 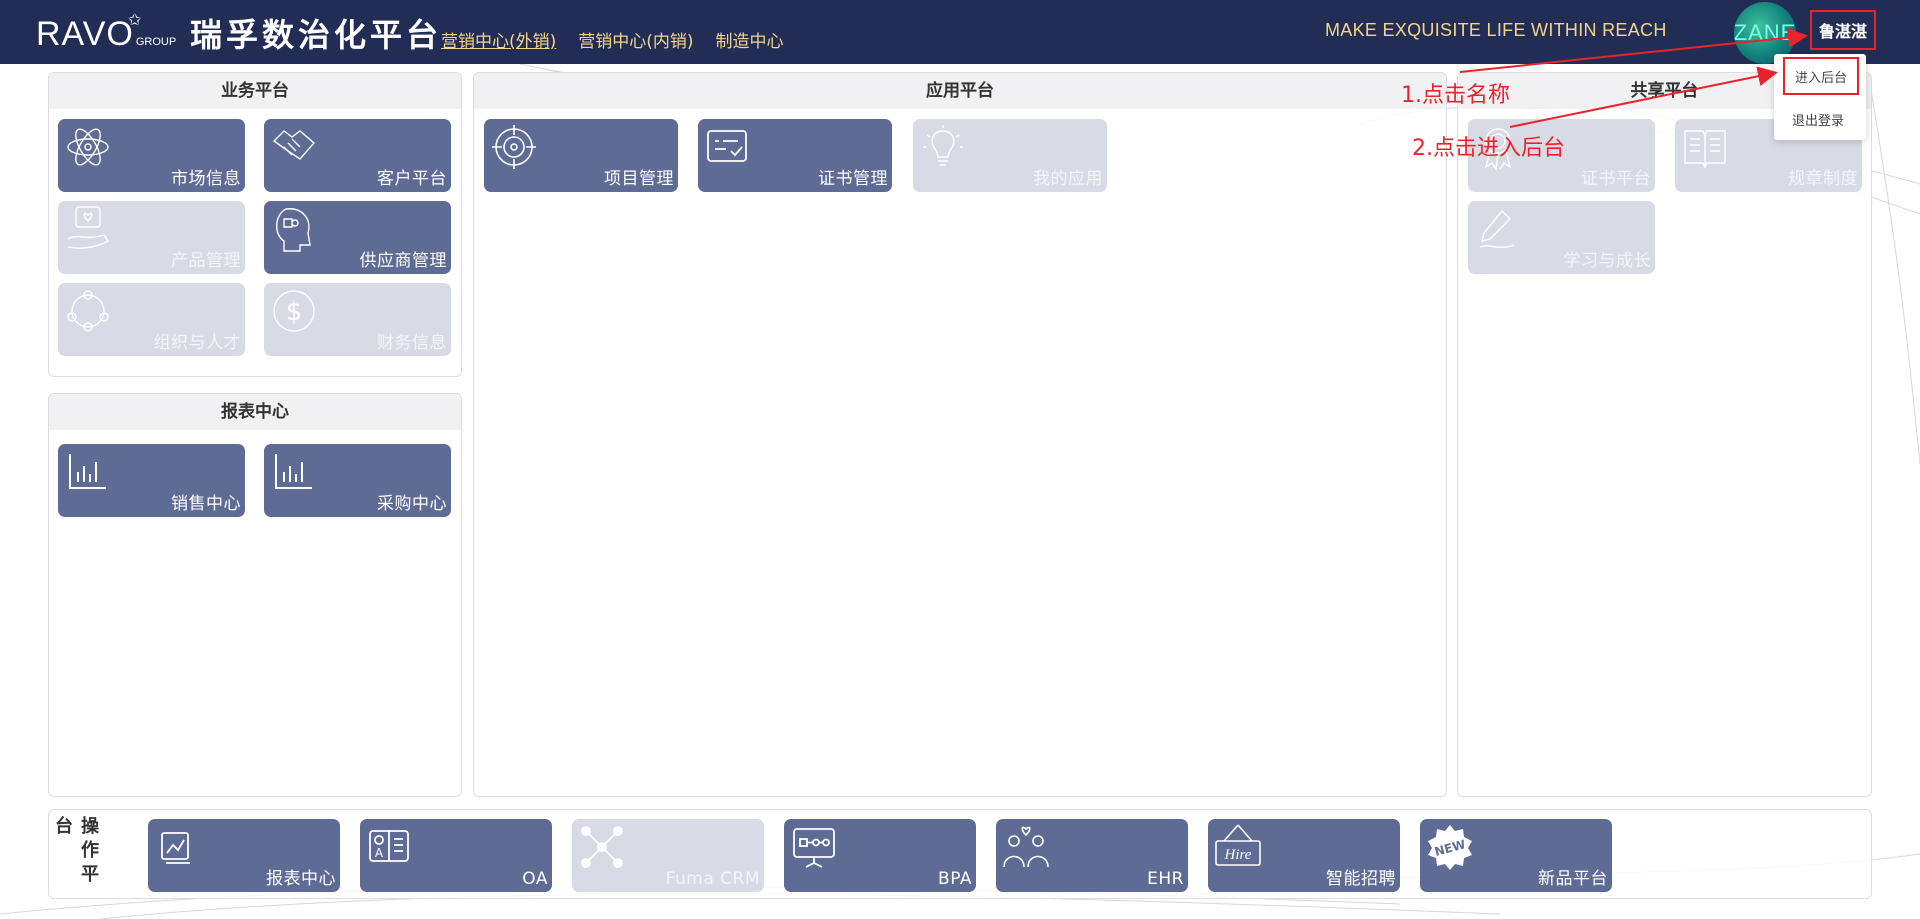 I want to click on ravo-logo: RAVO GROUP ✩, so click(x=106, y=31).